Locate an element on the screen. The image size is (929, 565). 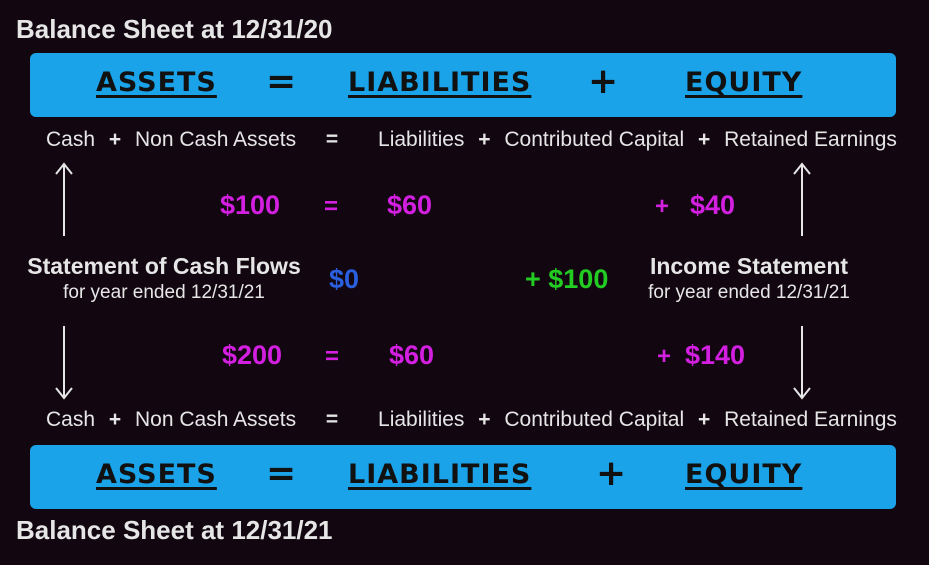
top-retained-earnings: Retained Earnings is located at coordinates (810, 139).